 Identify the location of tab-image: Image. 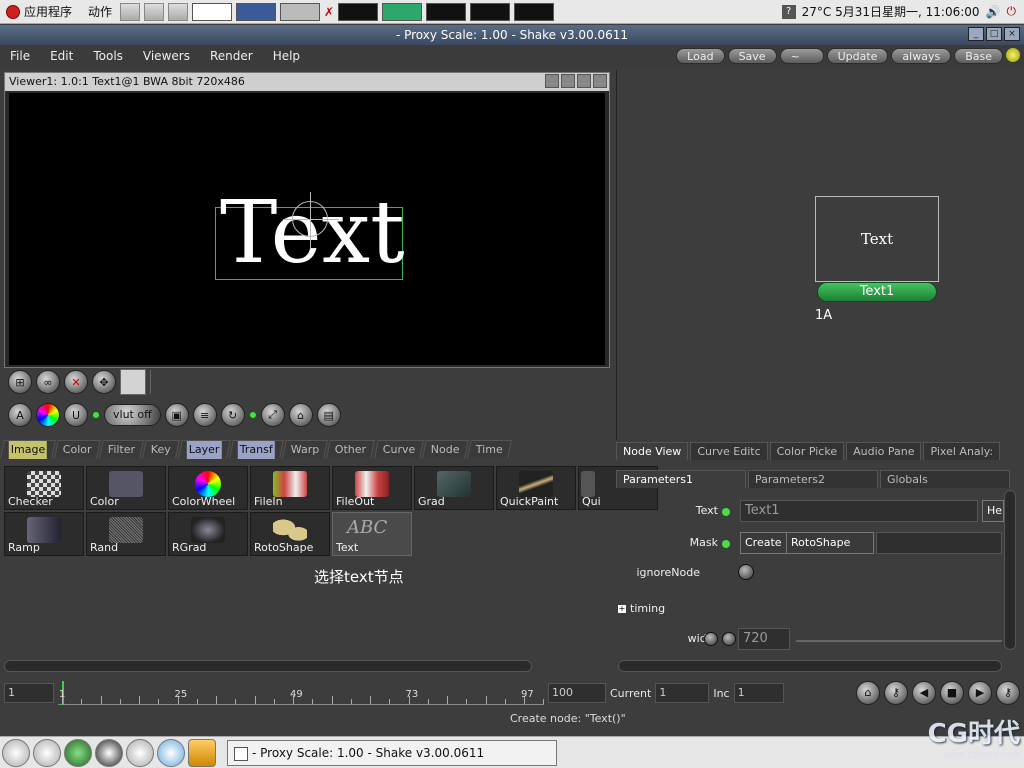
(28, 449).